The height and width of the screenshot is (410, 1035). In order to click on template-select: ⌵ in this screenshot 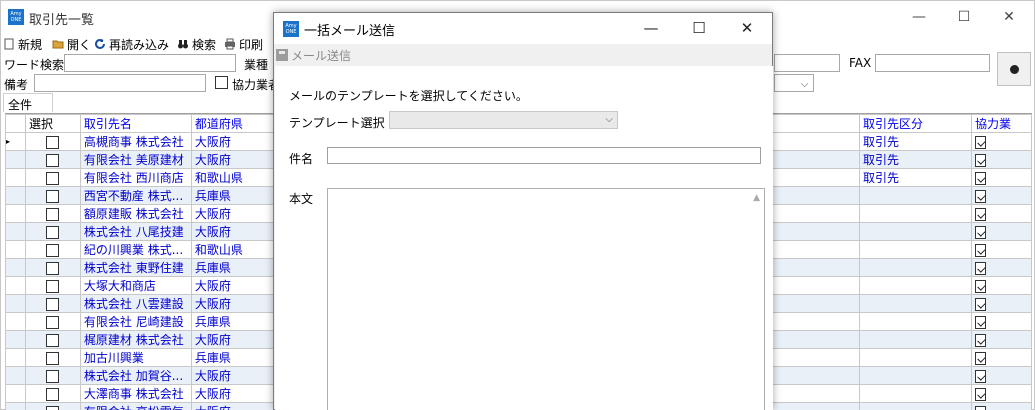, I will do `click(503, 120)`.